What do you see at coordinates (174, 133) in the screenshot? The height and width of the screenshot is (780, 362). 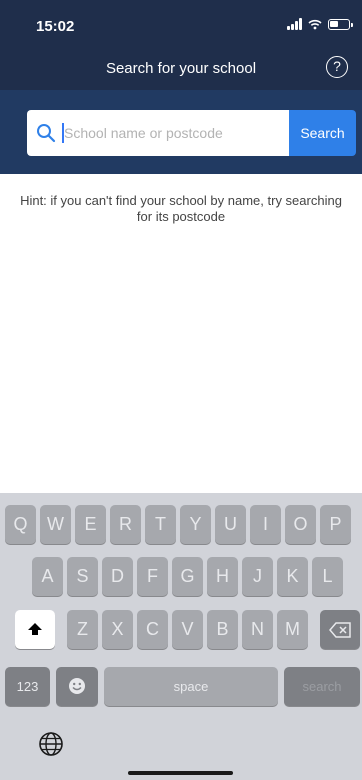 I see `search-input` at bounding box center [174, 133].